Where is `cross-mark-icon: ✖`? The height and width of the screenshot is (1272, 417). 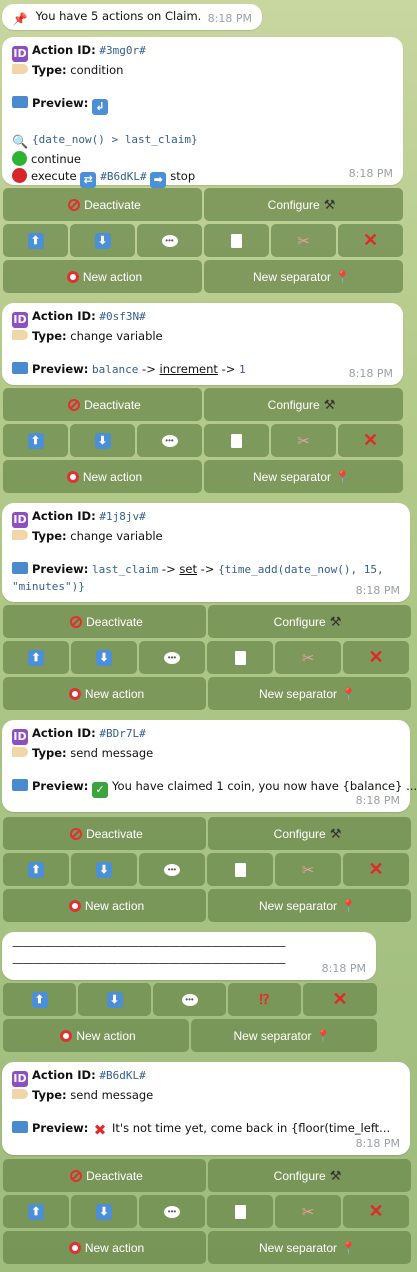 cross-mark-icon: ✖ is located at coordinates (100, 1130).